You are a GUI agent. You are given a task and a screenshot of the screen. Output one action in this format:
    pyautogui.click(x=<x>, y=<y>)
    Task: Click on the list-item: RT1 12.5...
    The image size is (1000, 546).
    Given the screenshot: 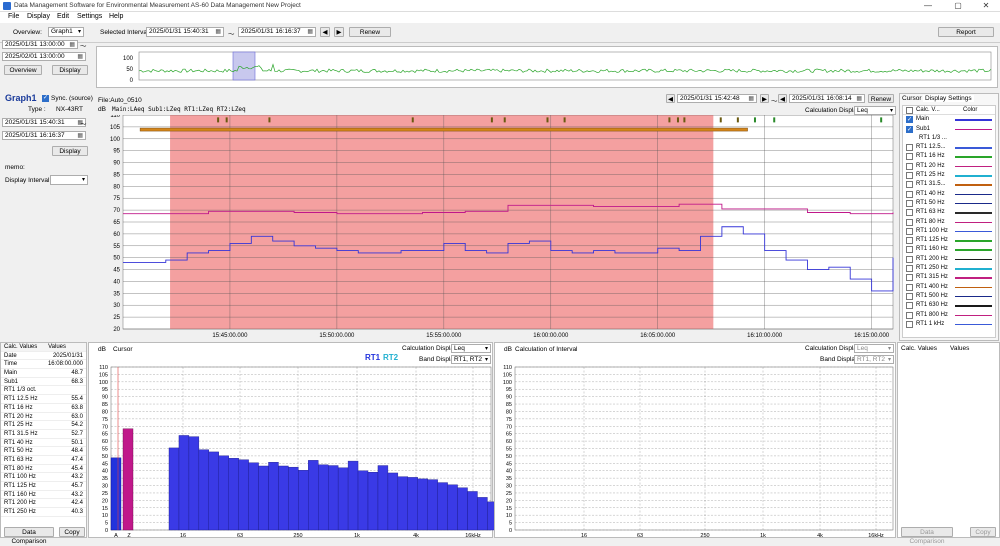 What is the action you would take?
    pyautogui.click(x=949, y=147)
    